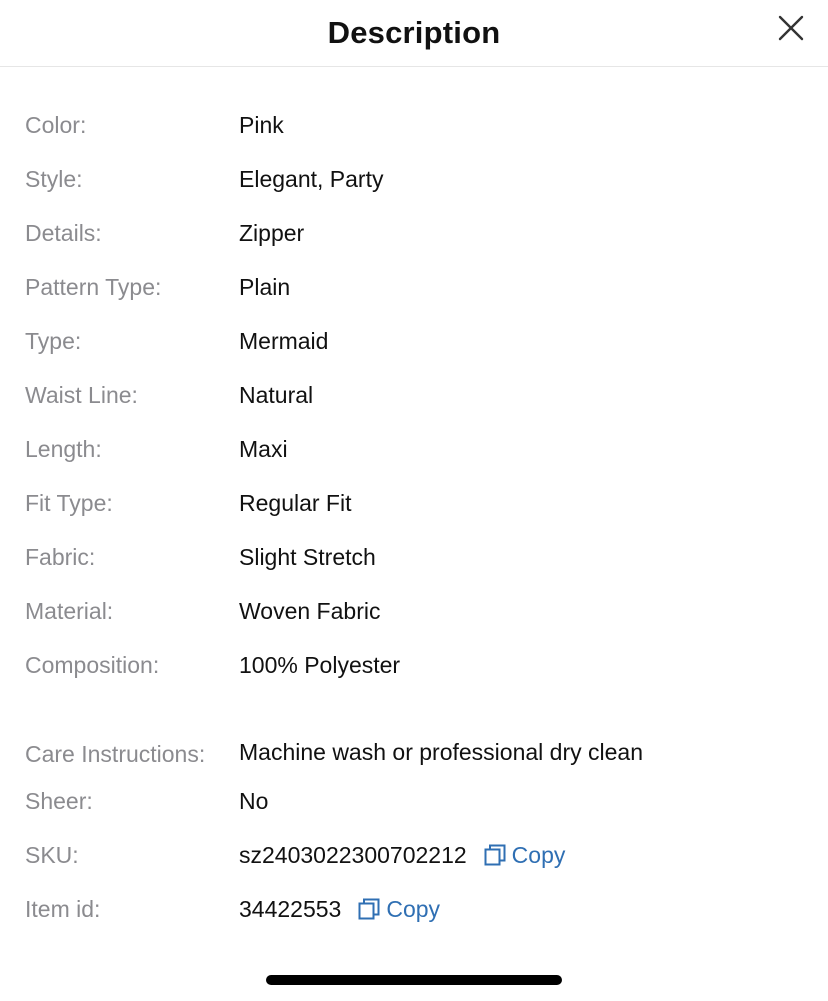 This screenshot has height=1001, width=828. What do you see at coordinates (414, 395) in the screenshot?
I see `attribute-row-waist-line: Waist Line: Natural` at bounding box center [414, 395].